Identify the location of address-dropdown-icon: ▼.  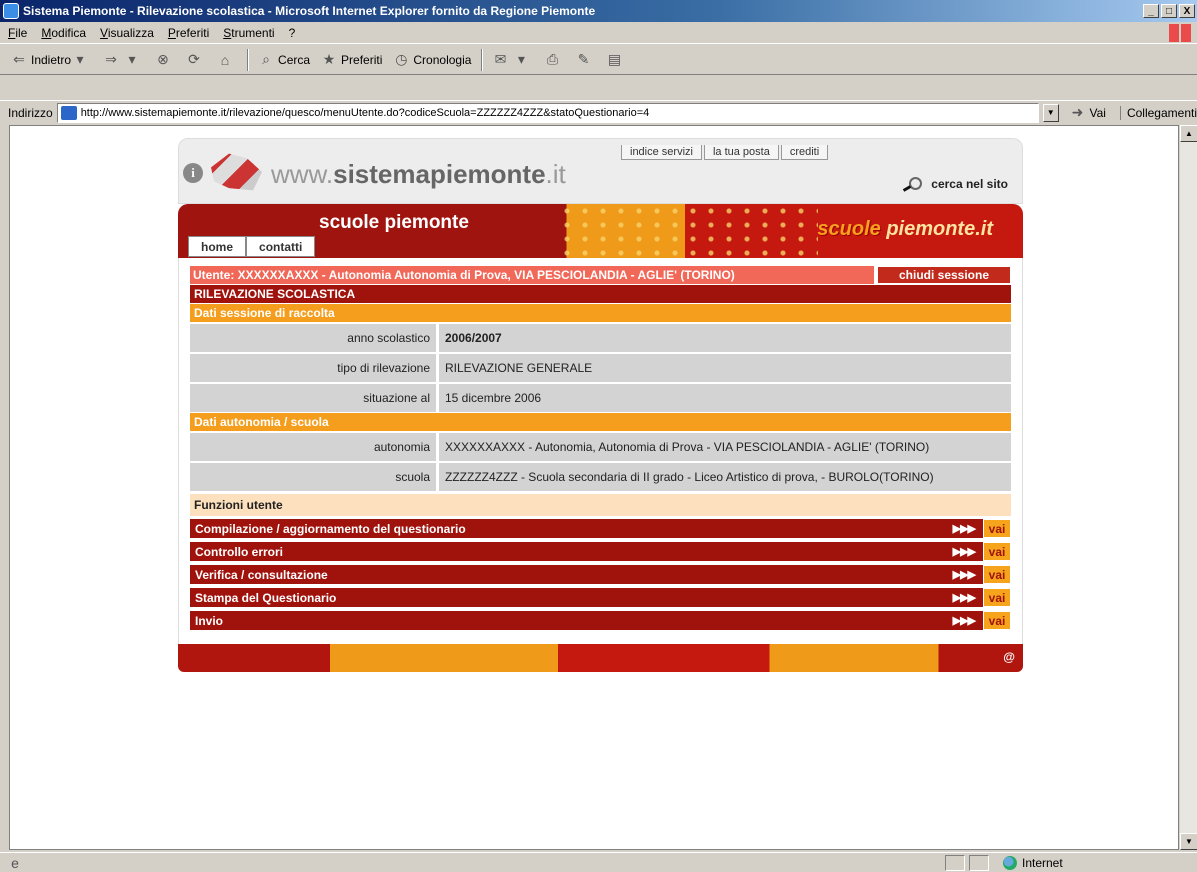
(1050, 112).